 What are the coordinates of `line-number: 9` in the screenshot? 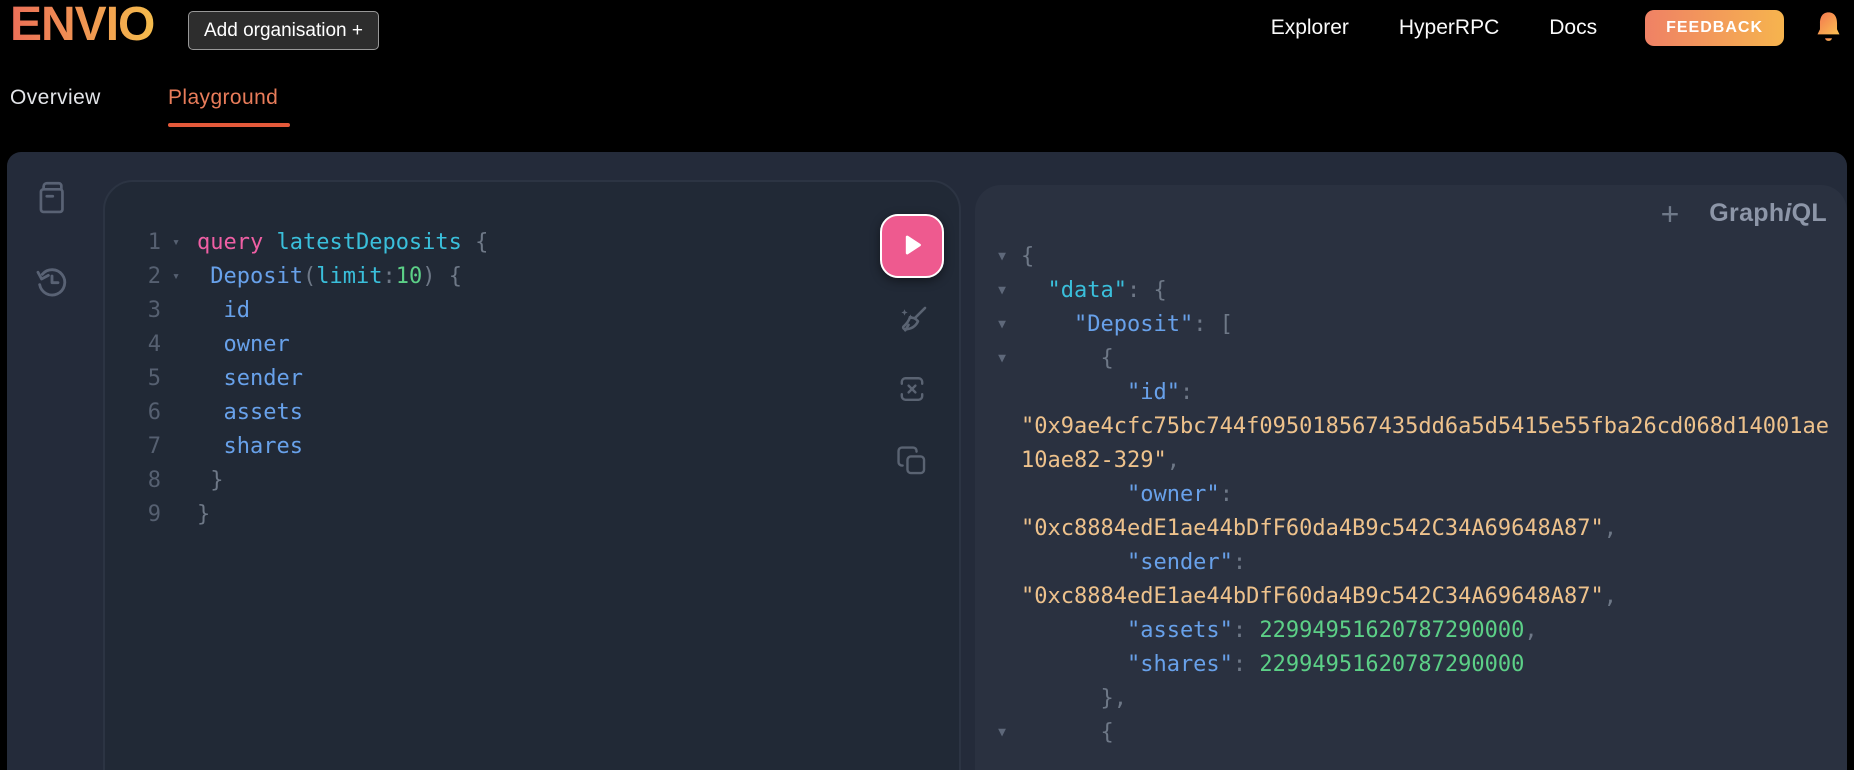 It's located at (154, 514).